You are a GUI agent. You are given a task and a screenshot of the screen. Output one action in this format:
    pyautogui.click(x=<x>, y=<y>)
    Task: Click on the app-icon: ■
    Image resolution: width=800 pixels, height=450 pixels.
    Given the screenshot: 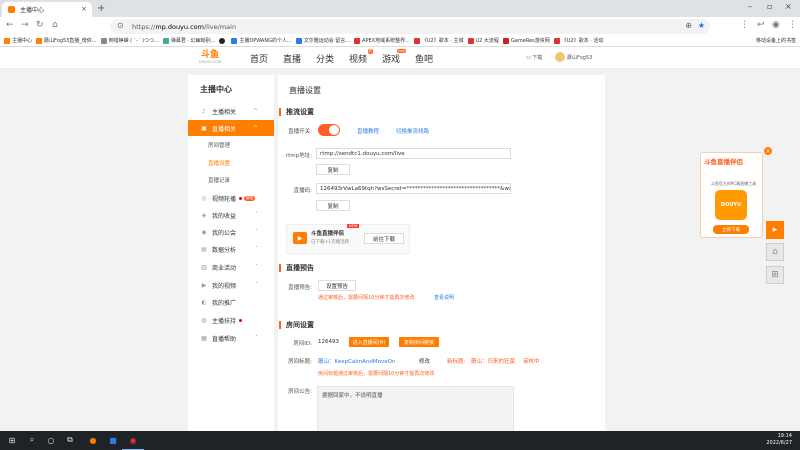 What is the action you would take?
    pyautogui.click(x=113, y=440)
    